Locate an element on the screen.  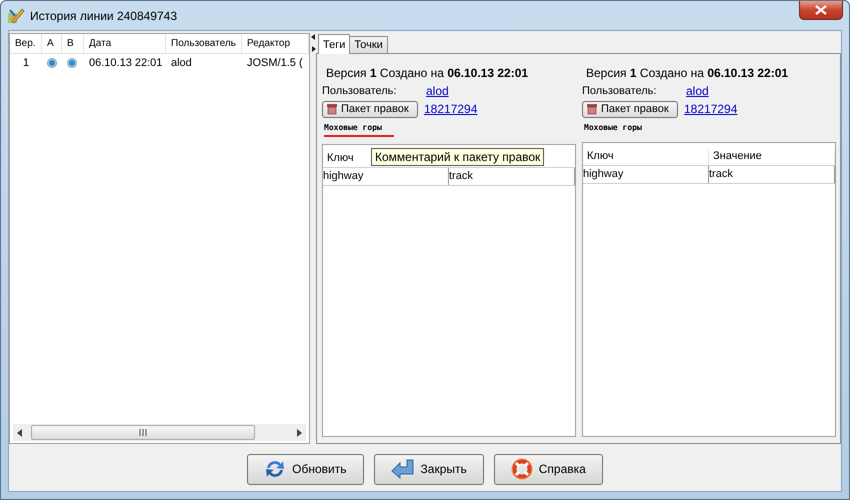
horizontal-scrollbar is located at coordinates (159, 432).